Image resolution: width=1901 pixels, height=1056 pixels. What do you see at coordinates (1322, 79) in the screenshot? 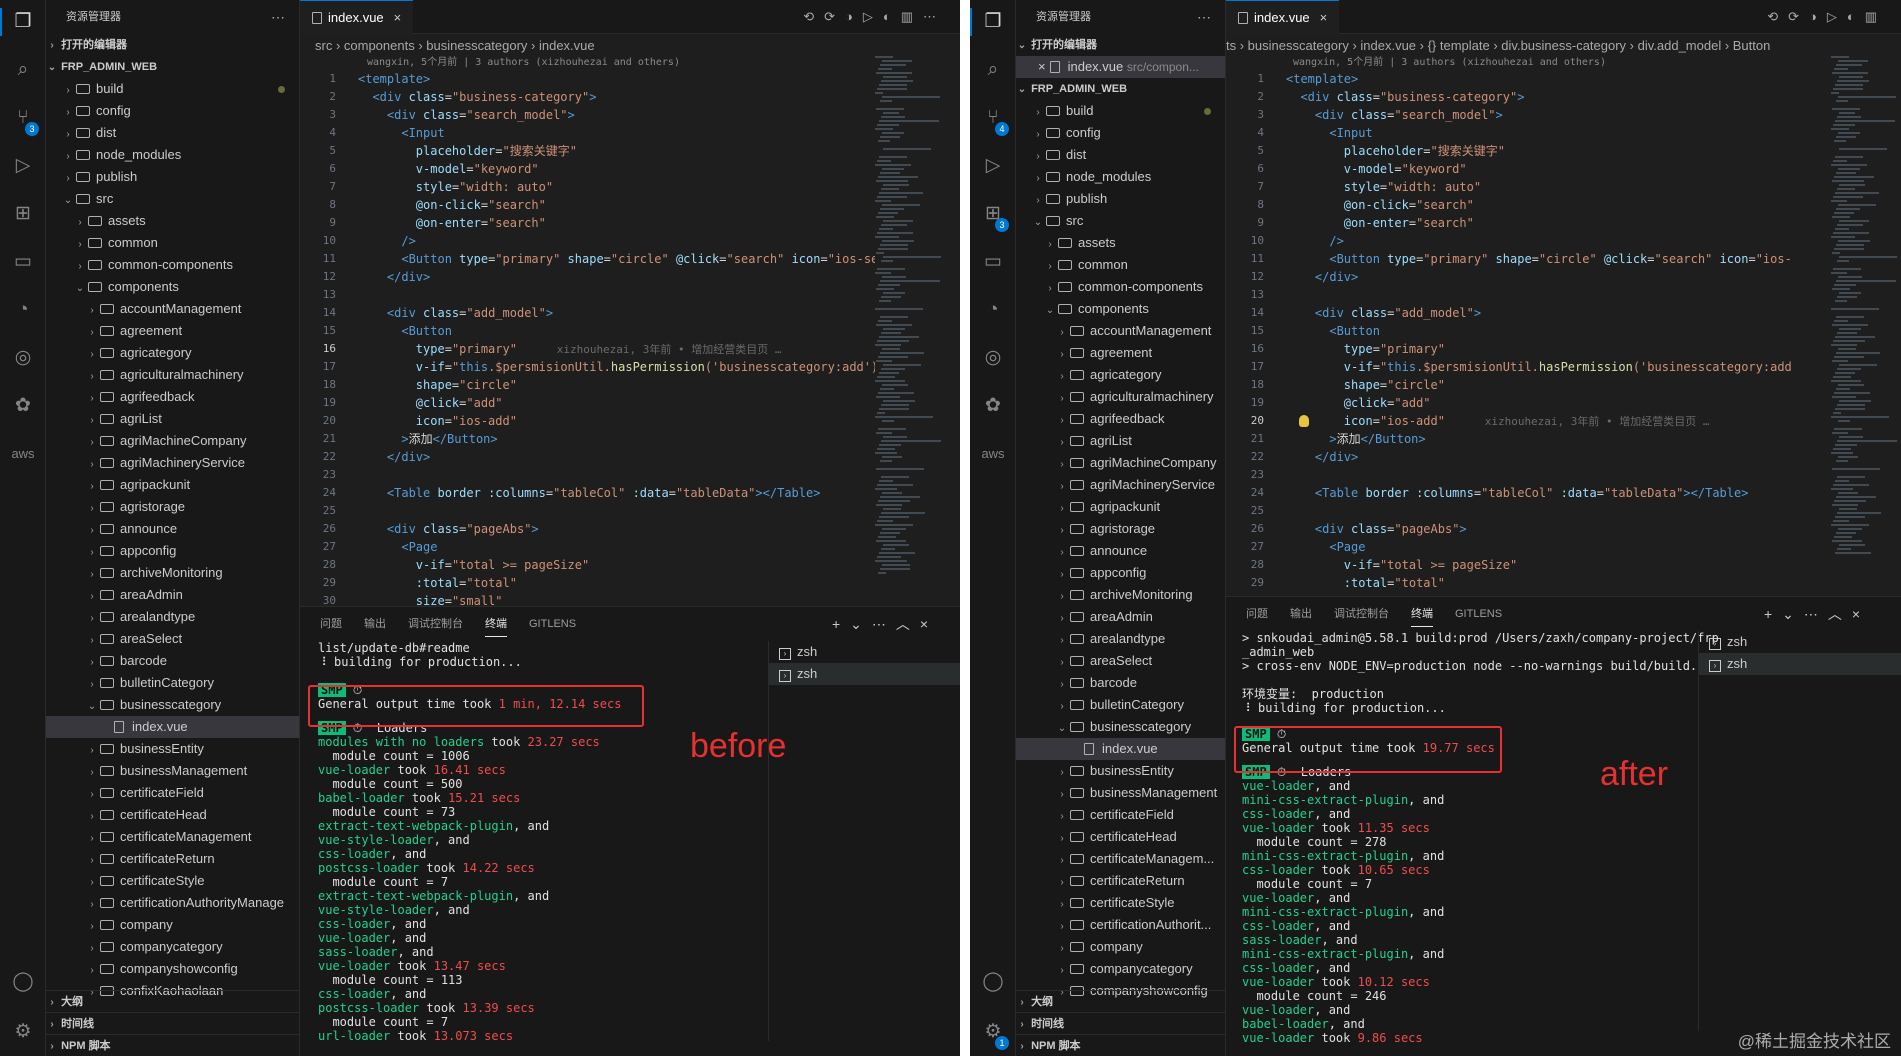
I see `code-line: <template>` at bounding box center [1322, 79].